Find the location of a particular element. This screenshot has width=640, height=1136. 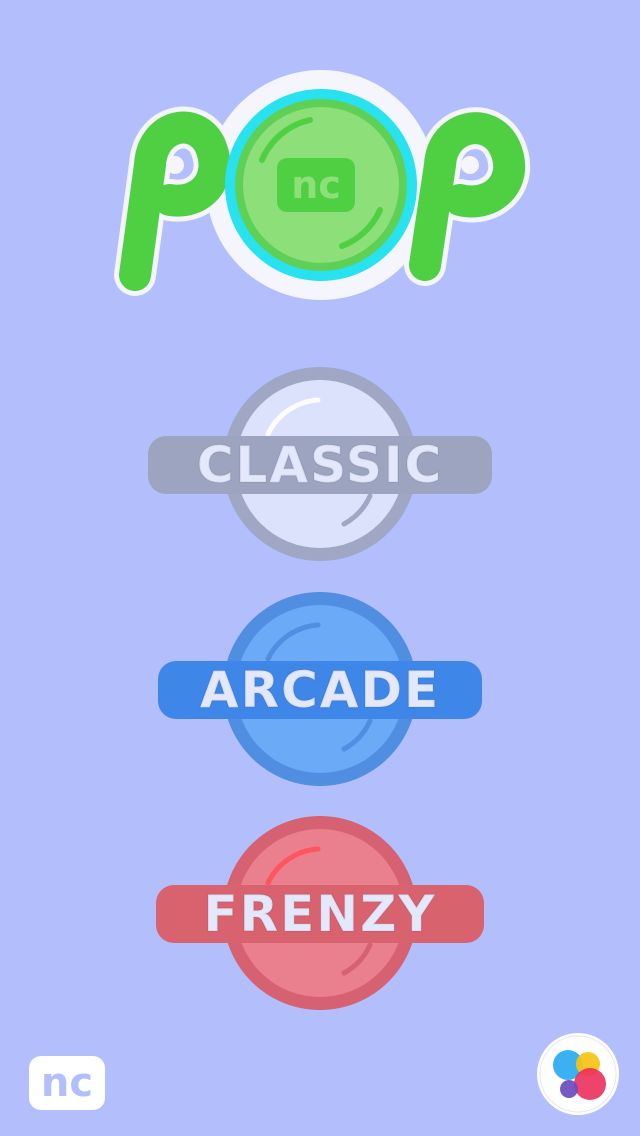

logo-badge: nc is located at coordinates (316, 185).